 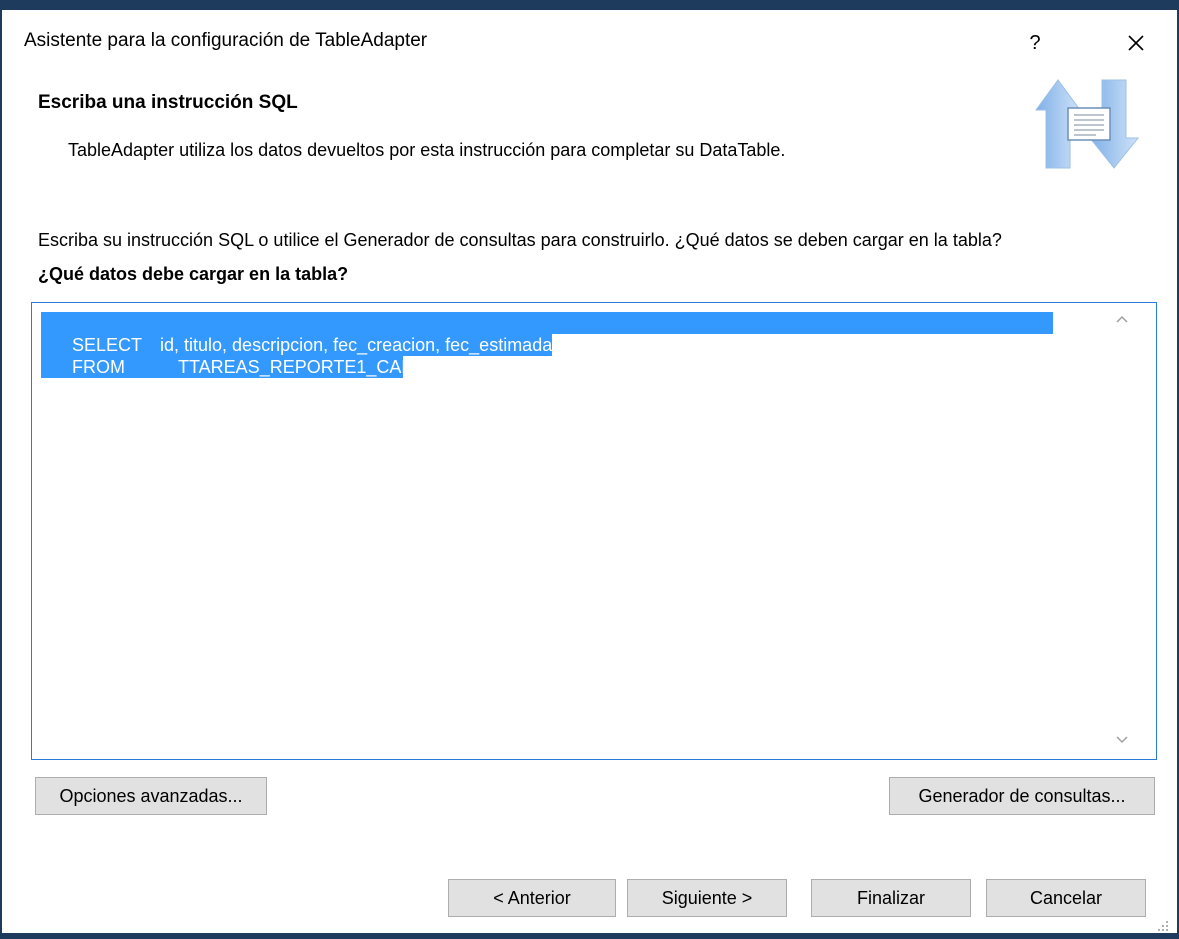 I want to click on close-button, so click(x=1136, y=43).